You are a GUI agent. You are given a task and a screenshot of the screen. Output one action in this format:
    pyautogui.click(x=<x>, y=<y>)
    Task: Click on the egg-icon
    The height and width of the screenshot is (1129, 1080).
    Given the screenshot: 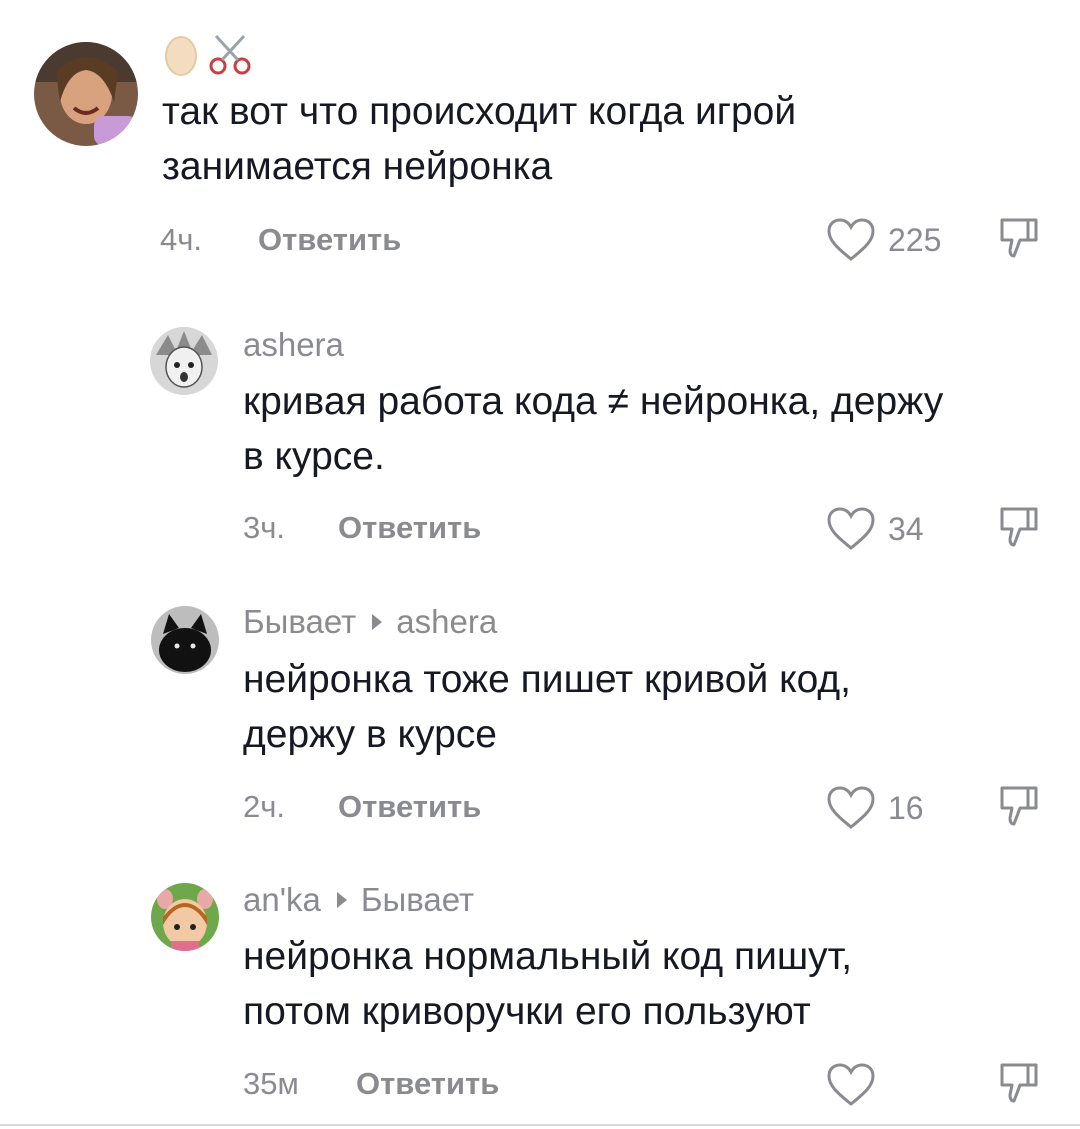 What is the action you would take?
    pyautogui.click(x=181, y=56)
    